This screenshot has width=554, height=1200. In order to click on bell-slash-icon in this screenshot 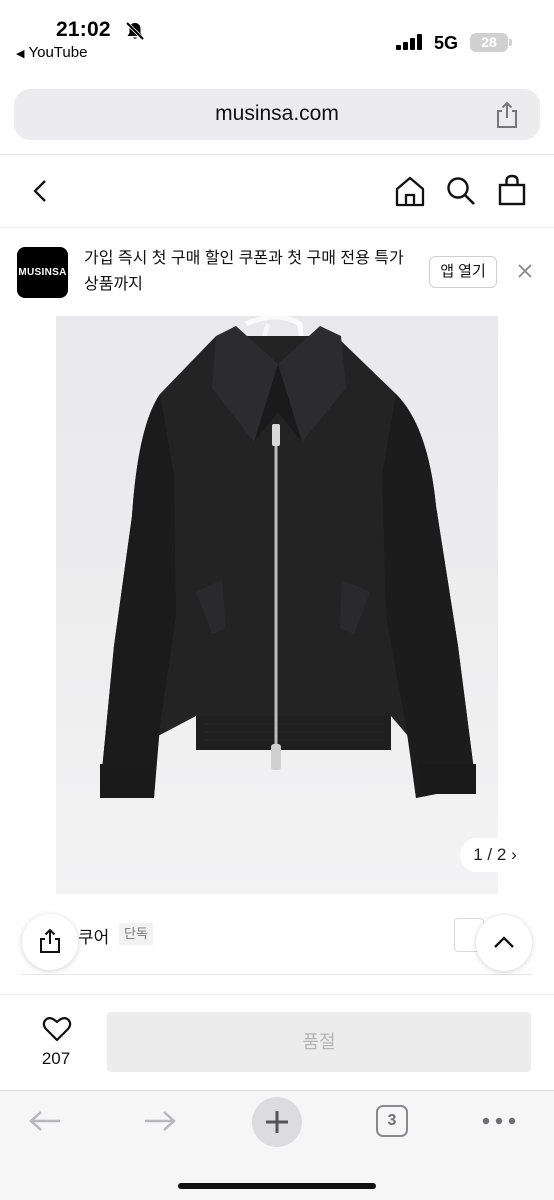, I will do `click(135, 31)`.